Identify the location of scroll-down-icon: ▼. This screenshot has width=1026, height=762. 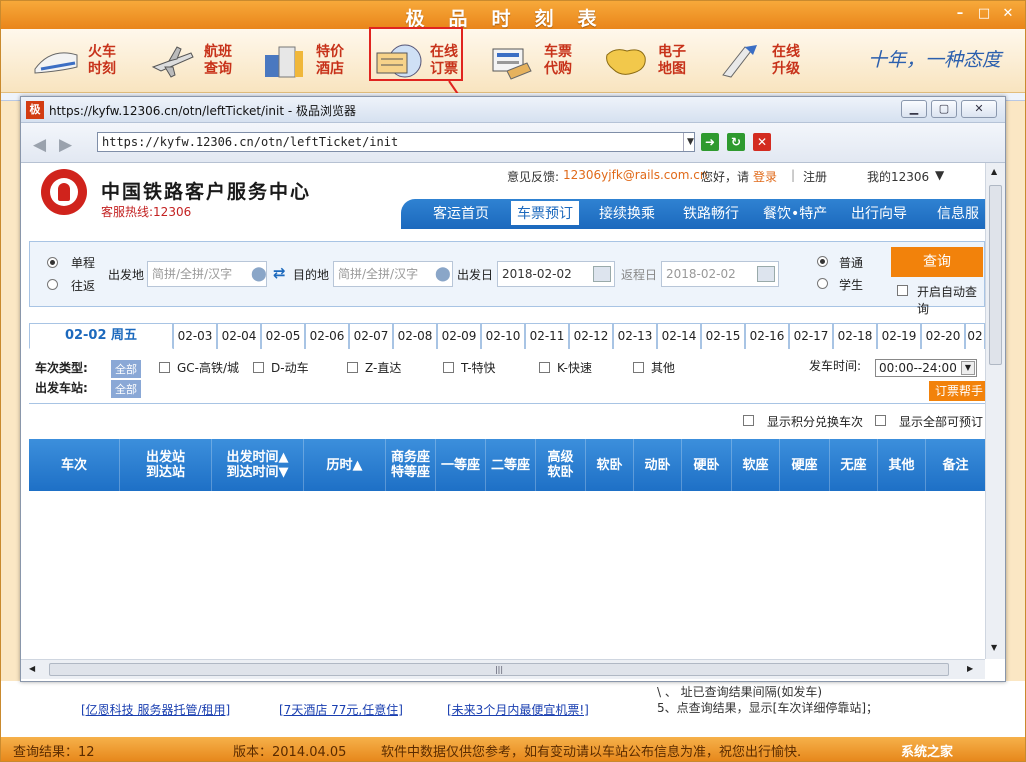
(994, 647).